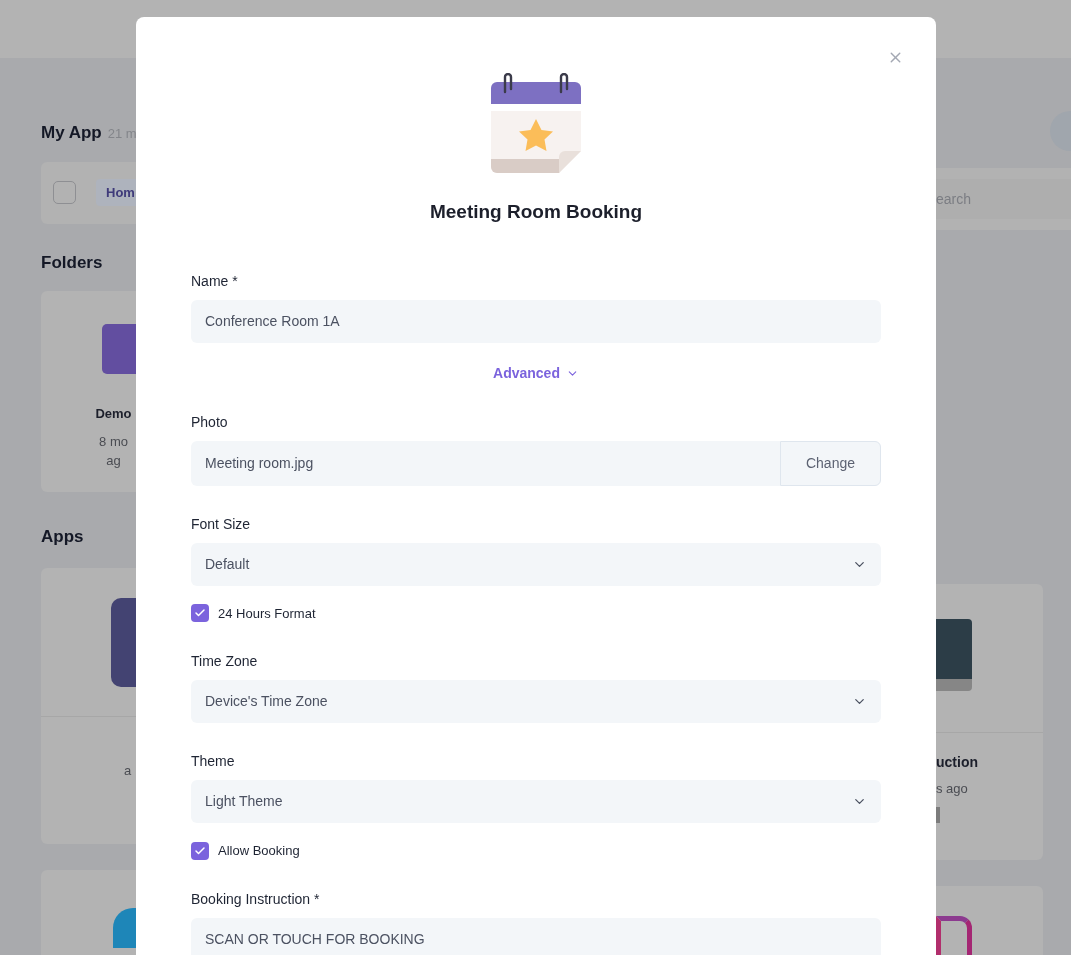 Image resolution: width=1071 pixels, height=955 pixels. I want to click on app-card, so click(88, 912).